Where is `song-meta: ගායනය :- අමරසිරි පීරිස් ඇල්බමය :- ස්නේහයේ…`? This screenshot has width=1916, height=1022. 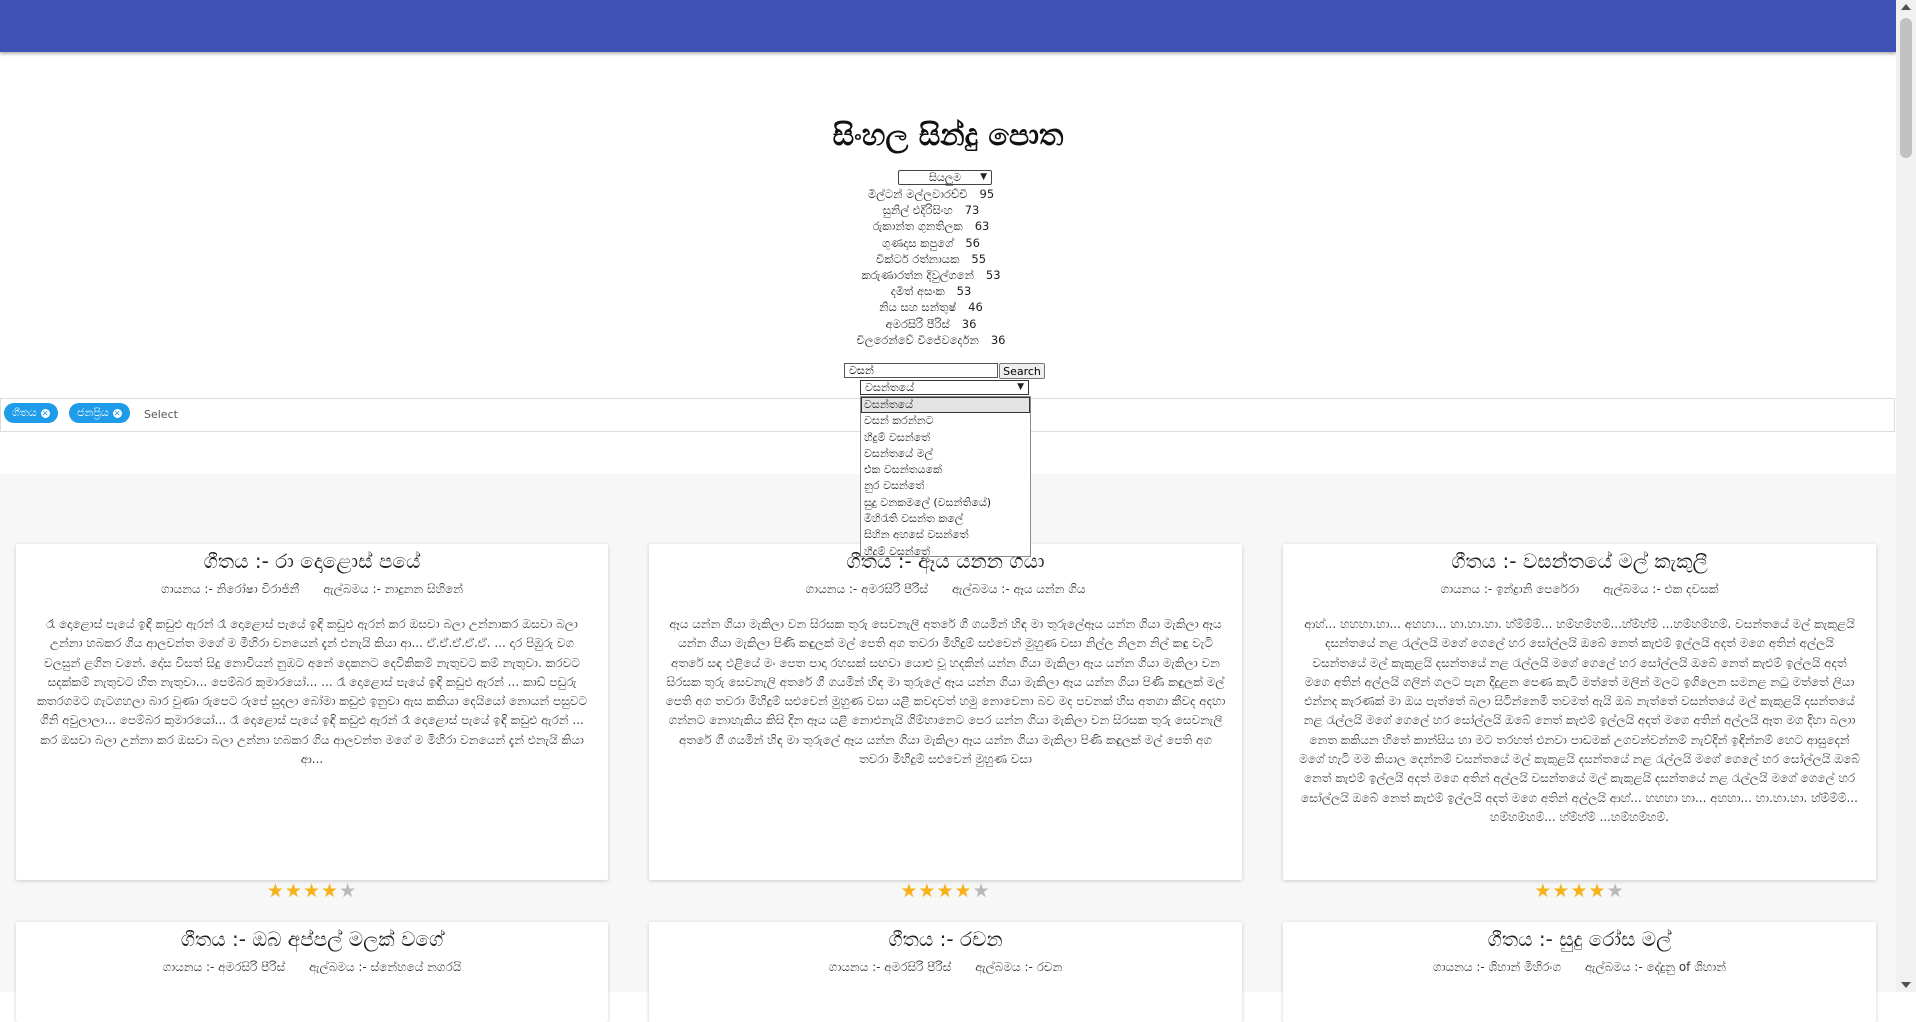 song-meta: ගායනය :- අමරසිරි පීරිස් ඇල්බමය :- ස්නේහයේ… is located at coordinates (312, 967).